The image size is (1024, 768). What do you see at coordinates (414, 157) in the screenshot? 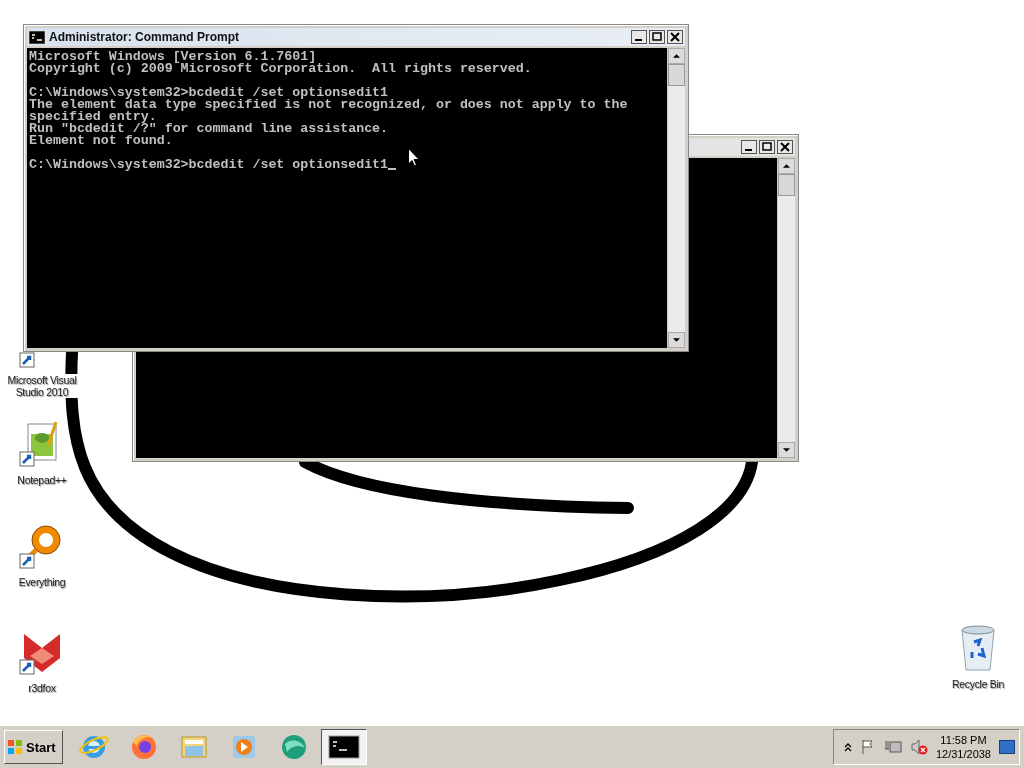
I see `mouse-pointer-icon` at bounding box center [414, 157].